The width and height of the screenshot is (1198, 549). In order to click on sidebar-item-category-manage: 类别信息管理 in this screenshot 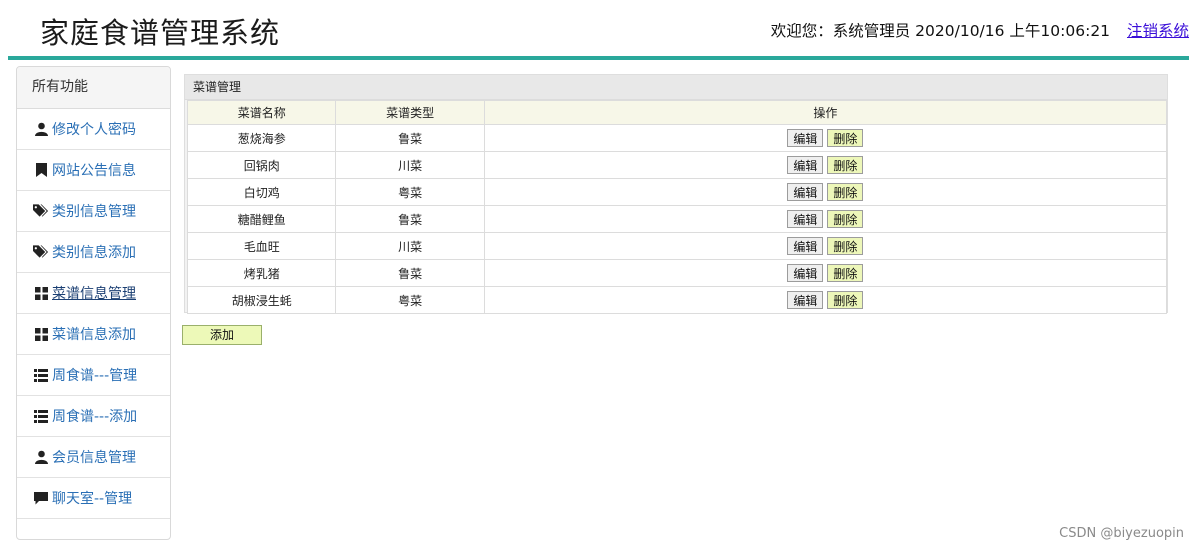, I will do `click(93, 211)`.